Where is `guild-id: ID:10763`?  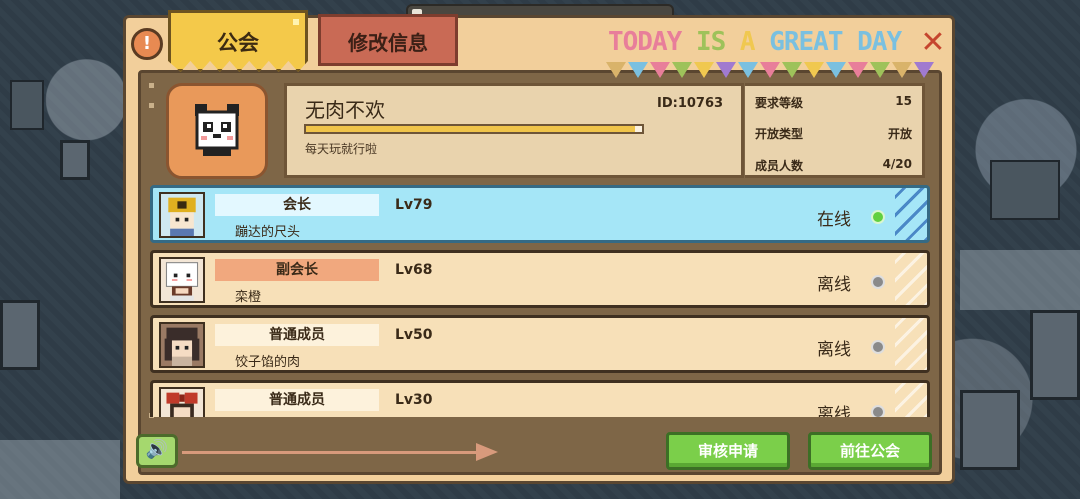 guild-id: ID:10763 is located at coordinates (690, 103).